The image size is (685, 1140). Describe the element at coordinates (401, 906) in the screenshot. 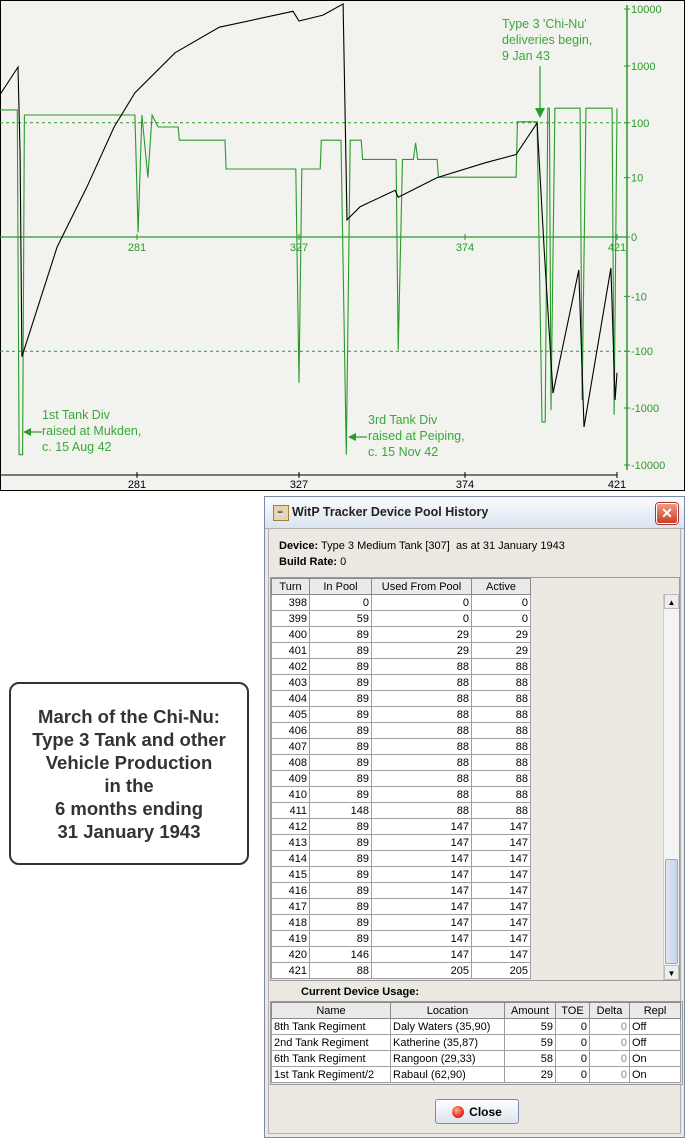

I see `pool-table-row: 417 89 147 147` at that location.